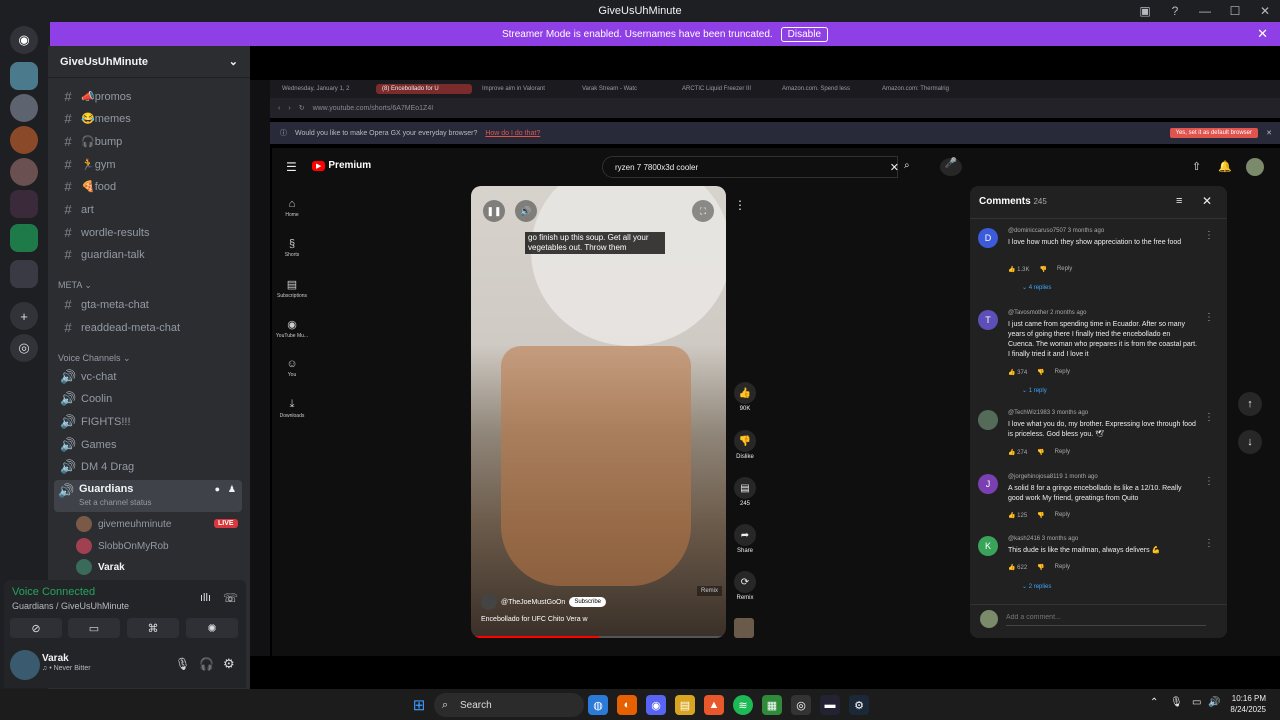 The width and height of the screenshot is (1280, 720). Describe the element at coordinates (1036, 586) in the screenshot. I see `view-replies: ⌄ 2 replies` at that location.